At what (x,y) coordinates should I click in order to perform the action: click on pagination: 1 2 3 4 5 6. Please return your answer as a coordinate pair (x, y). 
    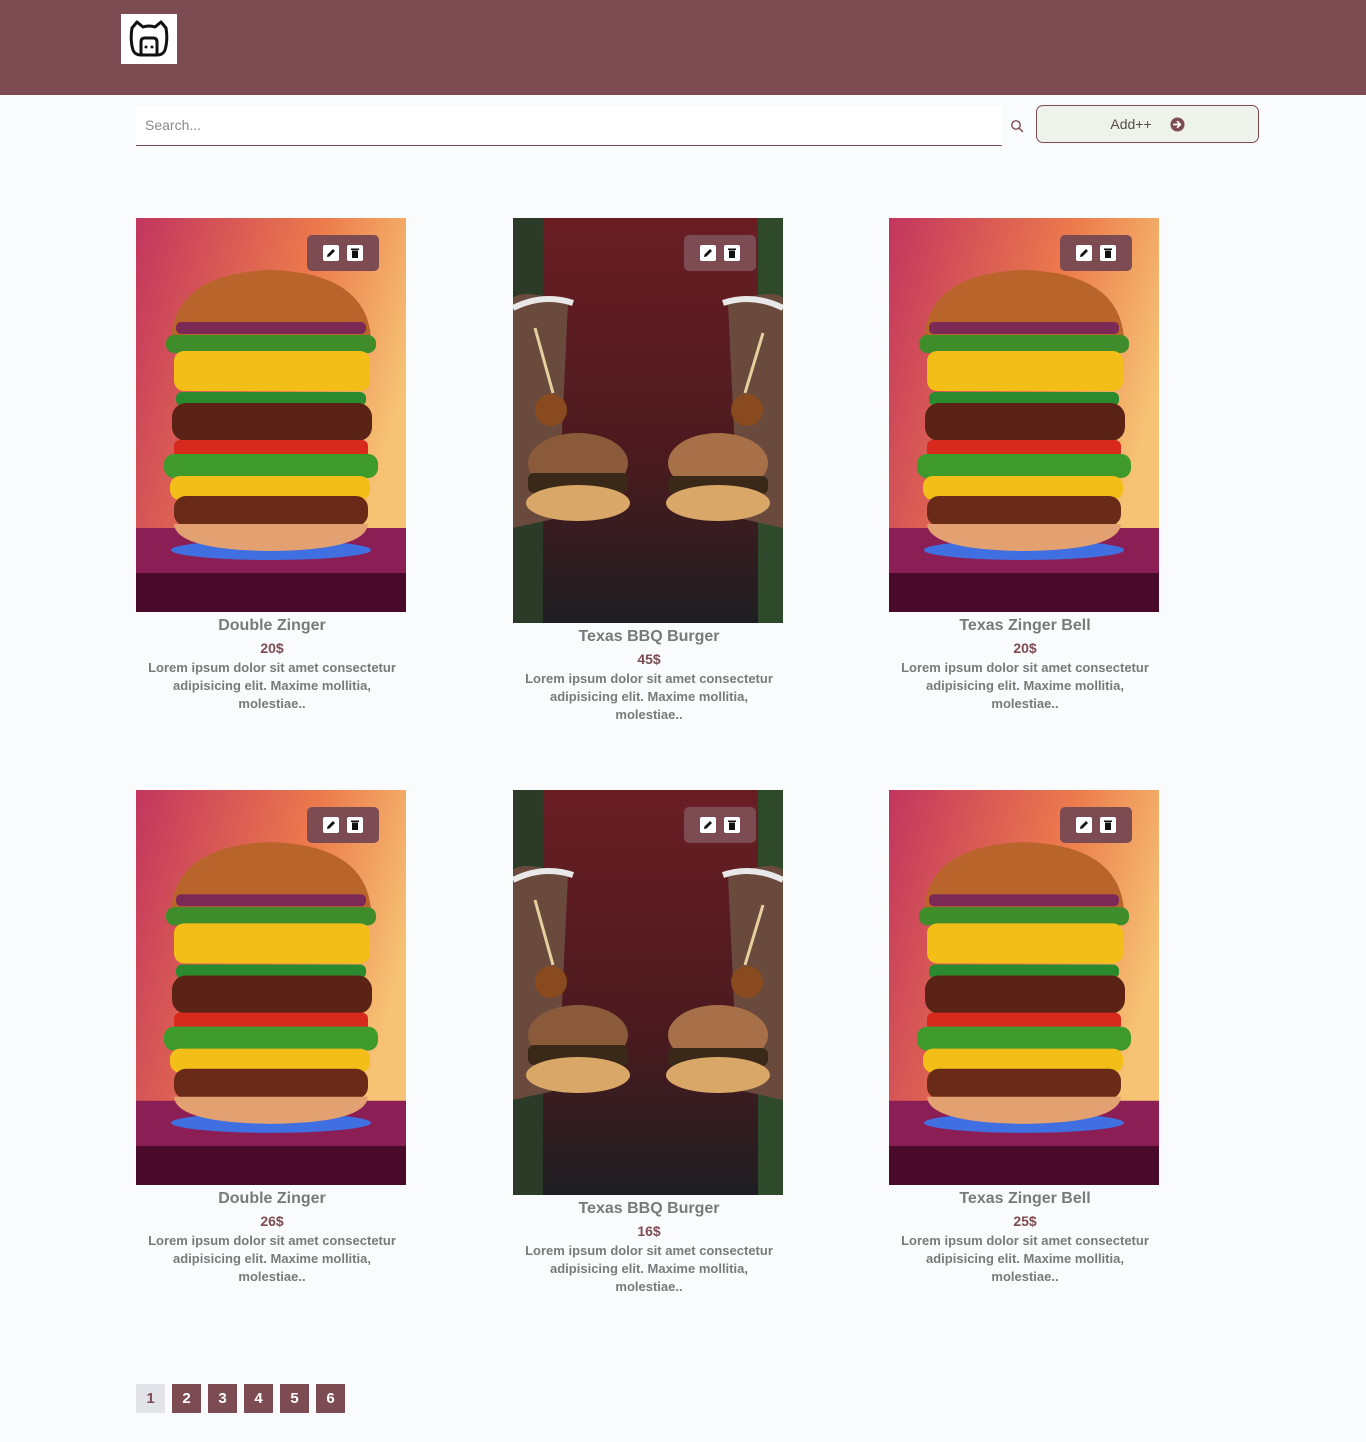
    Looking at the image, I should click on (240, 1398).